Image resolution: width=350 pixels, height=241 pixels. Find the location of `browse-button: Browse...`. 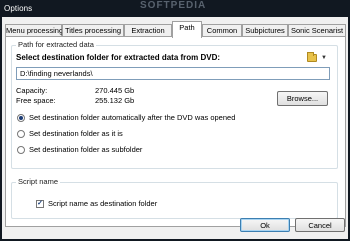

browse-button: Browse... is located at coordinates (302, 98).